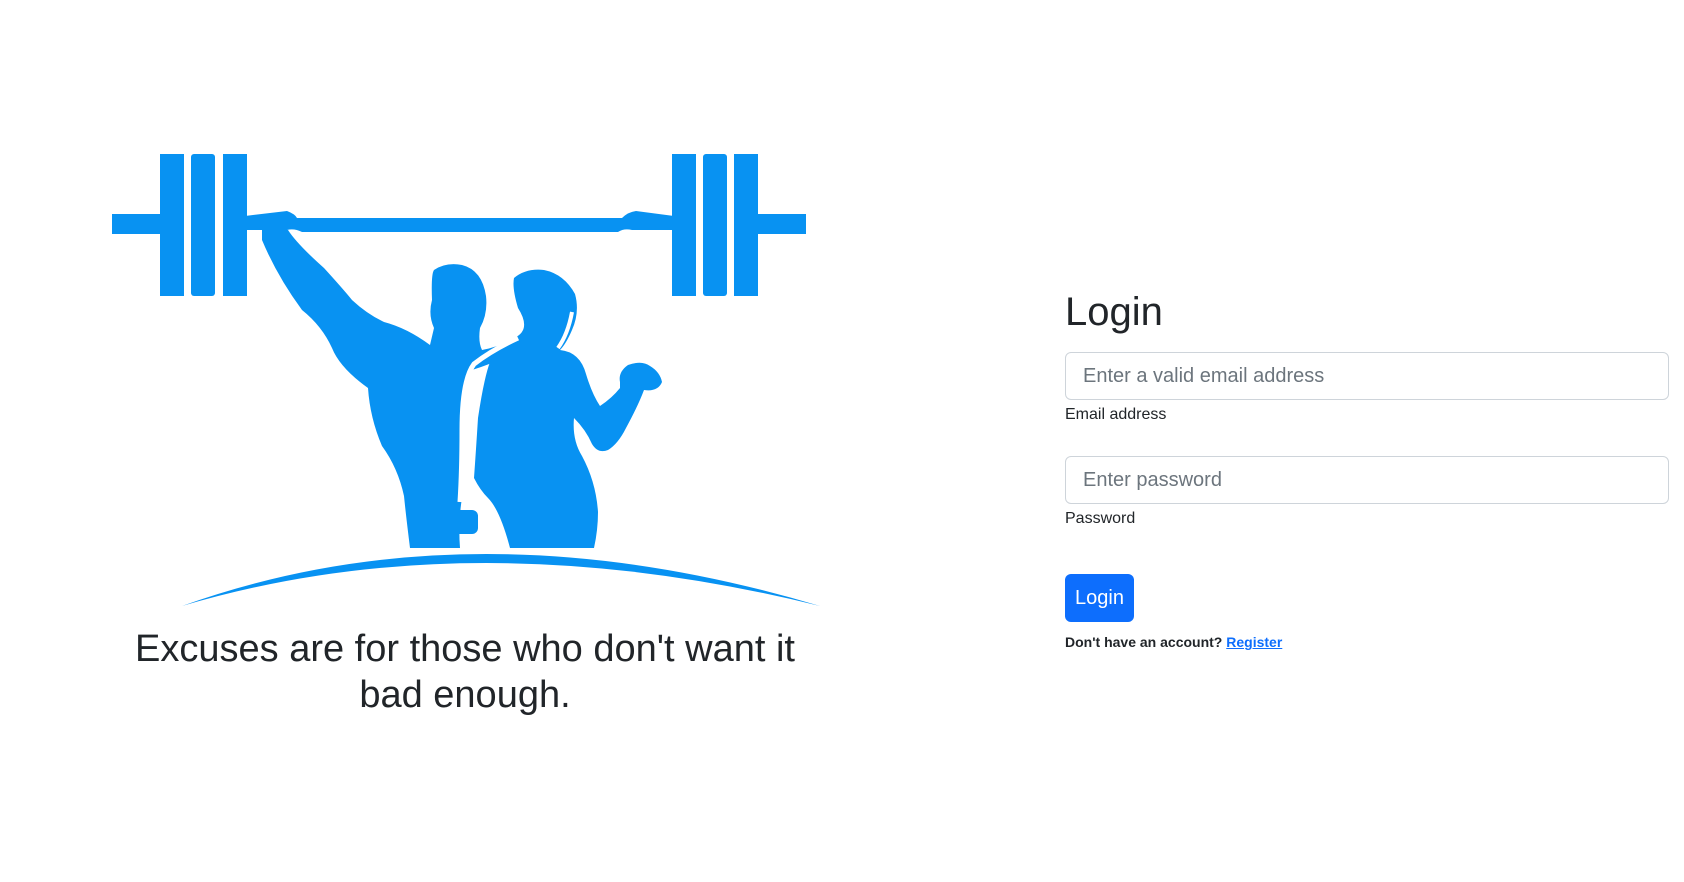 This screenshot has width=1684, height=882. Describe the element at coordinates (1254, 642) in the screenshot. I see `register-link: Register` at that location.